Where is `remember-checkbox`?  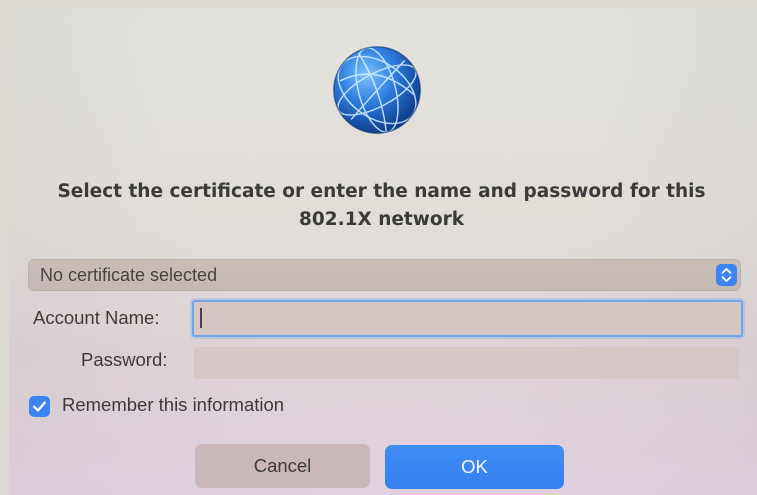
remember-checkbox is located at coordinates (39, 406).